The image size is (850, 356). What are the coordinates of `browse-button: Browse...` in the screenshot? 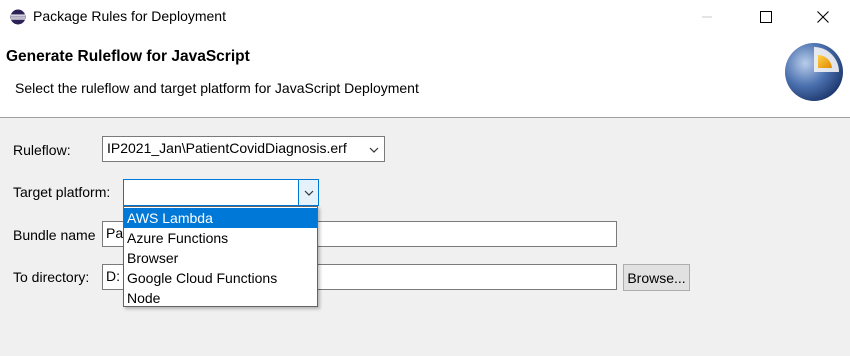 It's located at (656, 277).